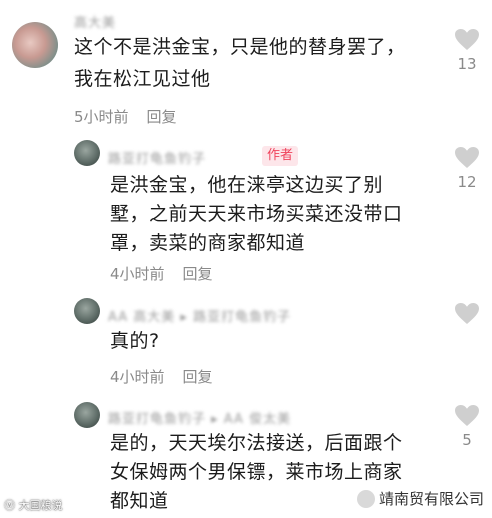 This screenshot has width=492, height=518. Describe the element at coordinates (139, 501) in the screenshot. I see `comment-text-line: 都知道` at that location.